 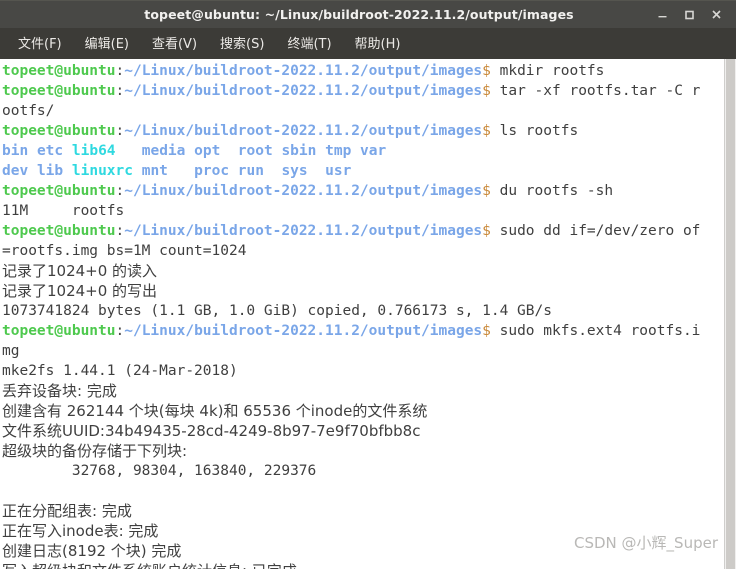 I want to click on ls-entry-opt: opt, so click(x=207, y=151).